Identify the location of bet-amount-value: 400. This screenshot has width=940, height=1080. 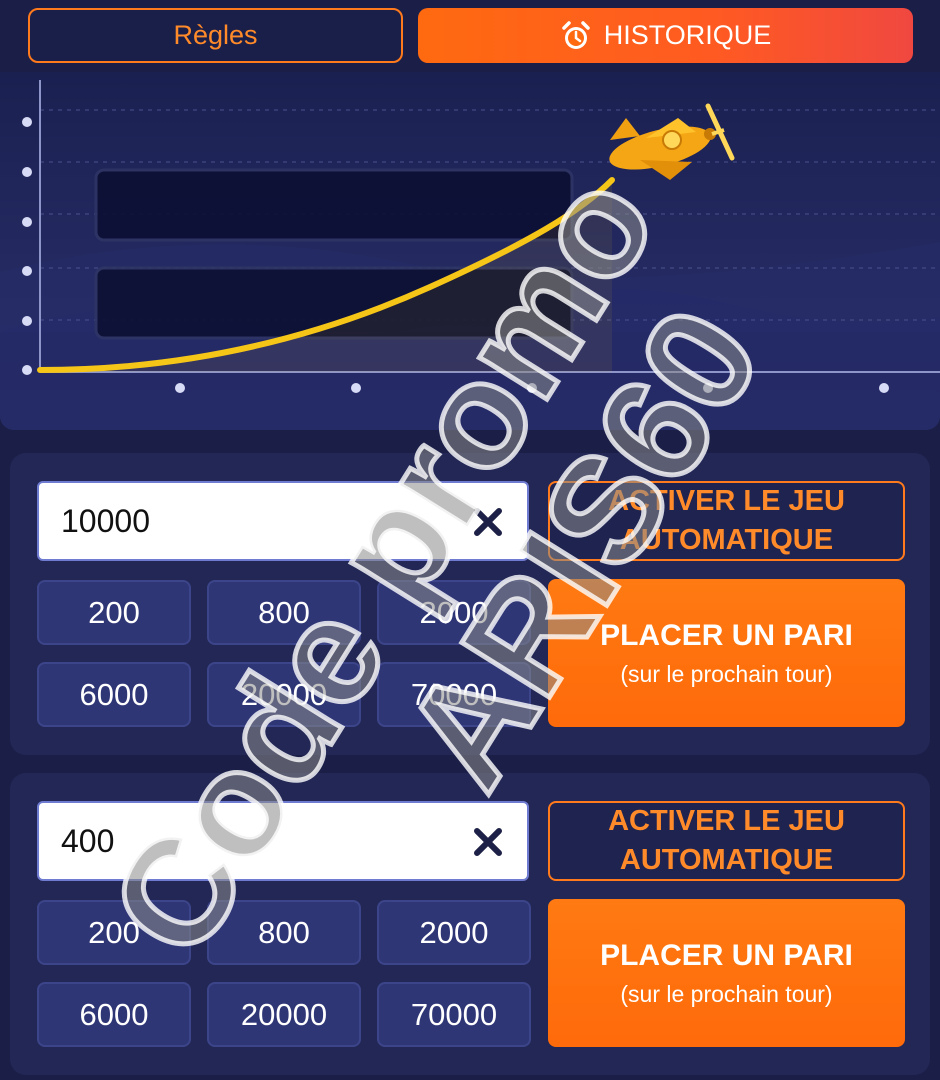
(88, 840).